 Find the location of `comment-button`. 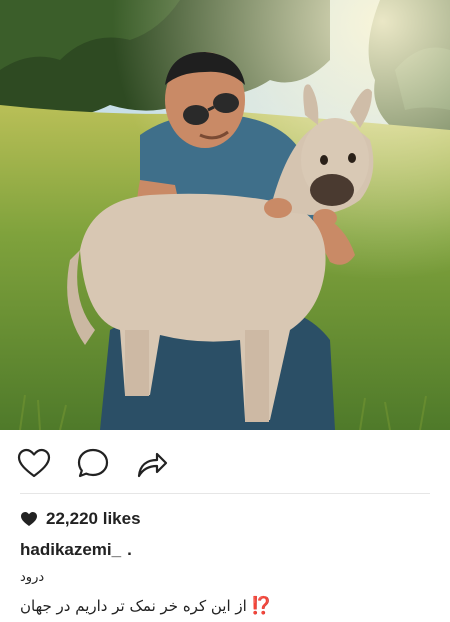

comment-button is located at coordinates (93, 464).